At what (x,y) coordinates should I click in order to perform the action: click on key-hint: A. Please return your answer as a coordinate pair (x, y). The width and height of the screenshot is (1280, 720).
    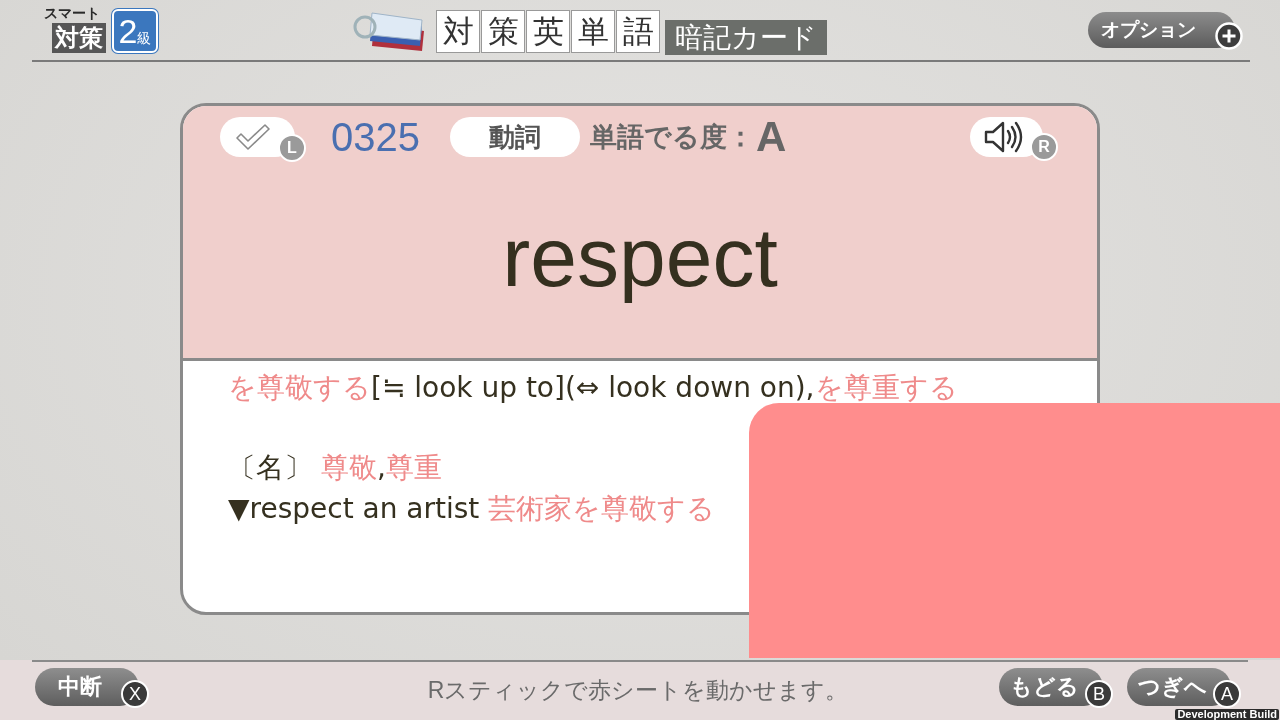
    Looking at the image, I should click on (1227, 694).